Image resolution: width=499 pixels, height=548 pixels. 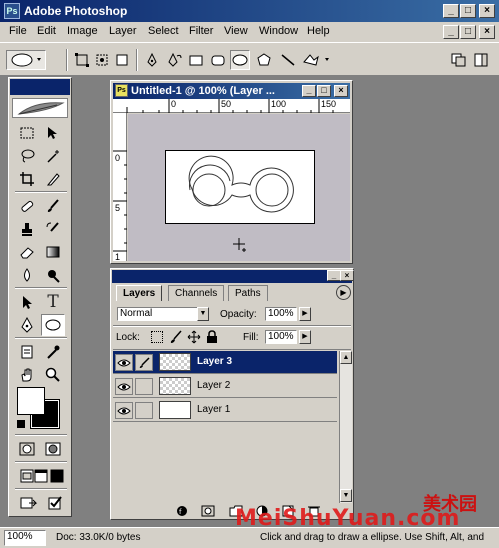 What do you see at coordinates (53, 252) in the screenshot?
I see `gradient-tool` at bounding box center [53, 252].